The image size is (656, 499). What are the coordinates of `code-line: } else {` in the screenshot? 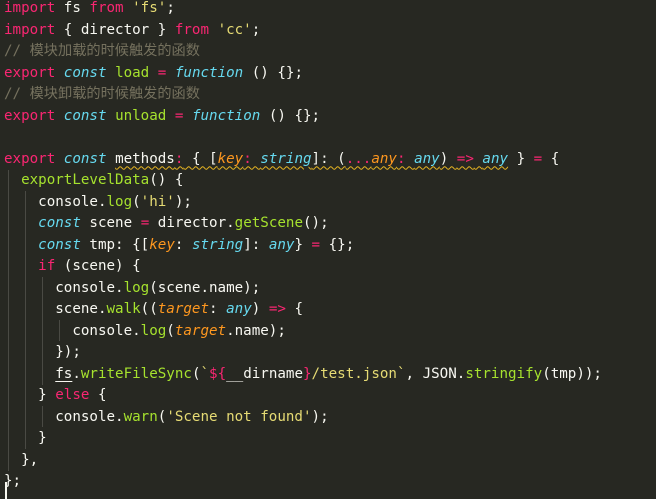 It's located at (55, 396).